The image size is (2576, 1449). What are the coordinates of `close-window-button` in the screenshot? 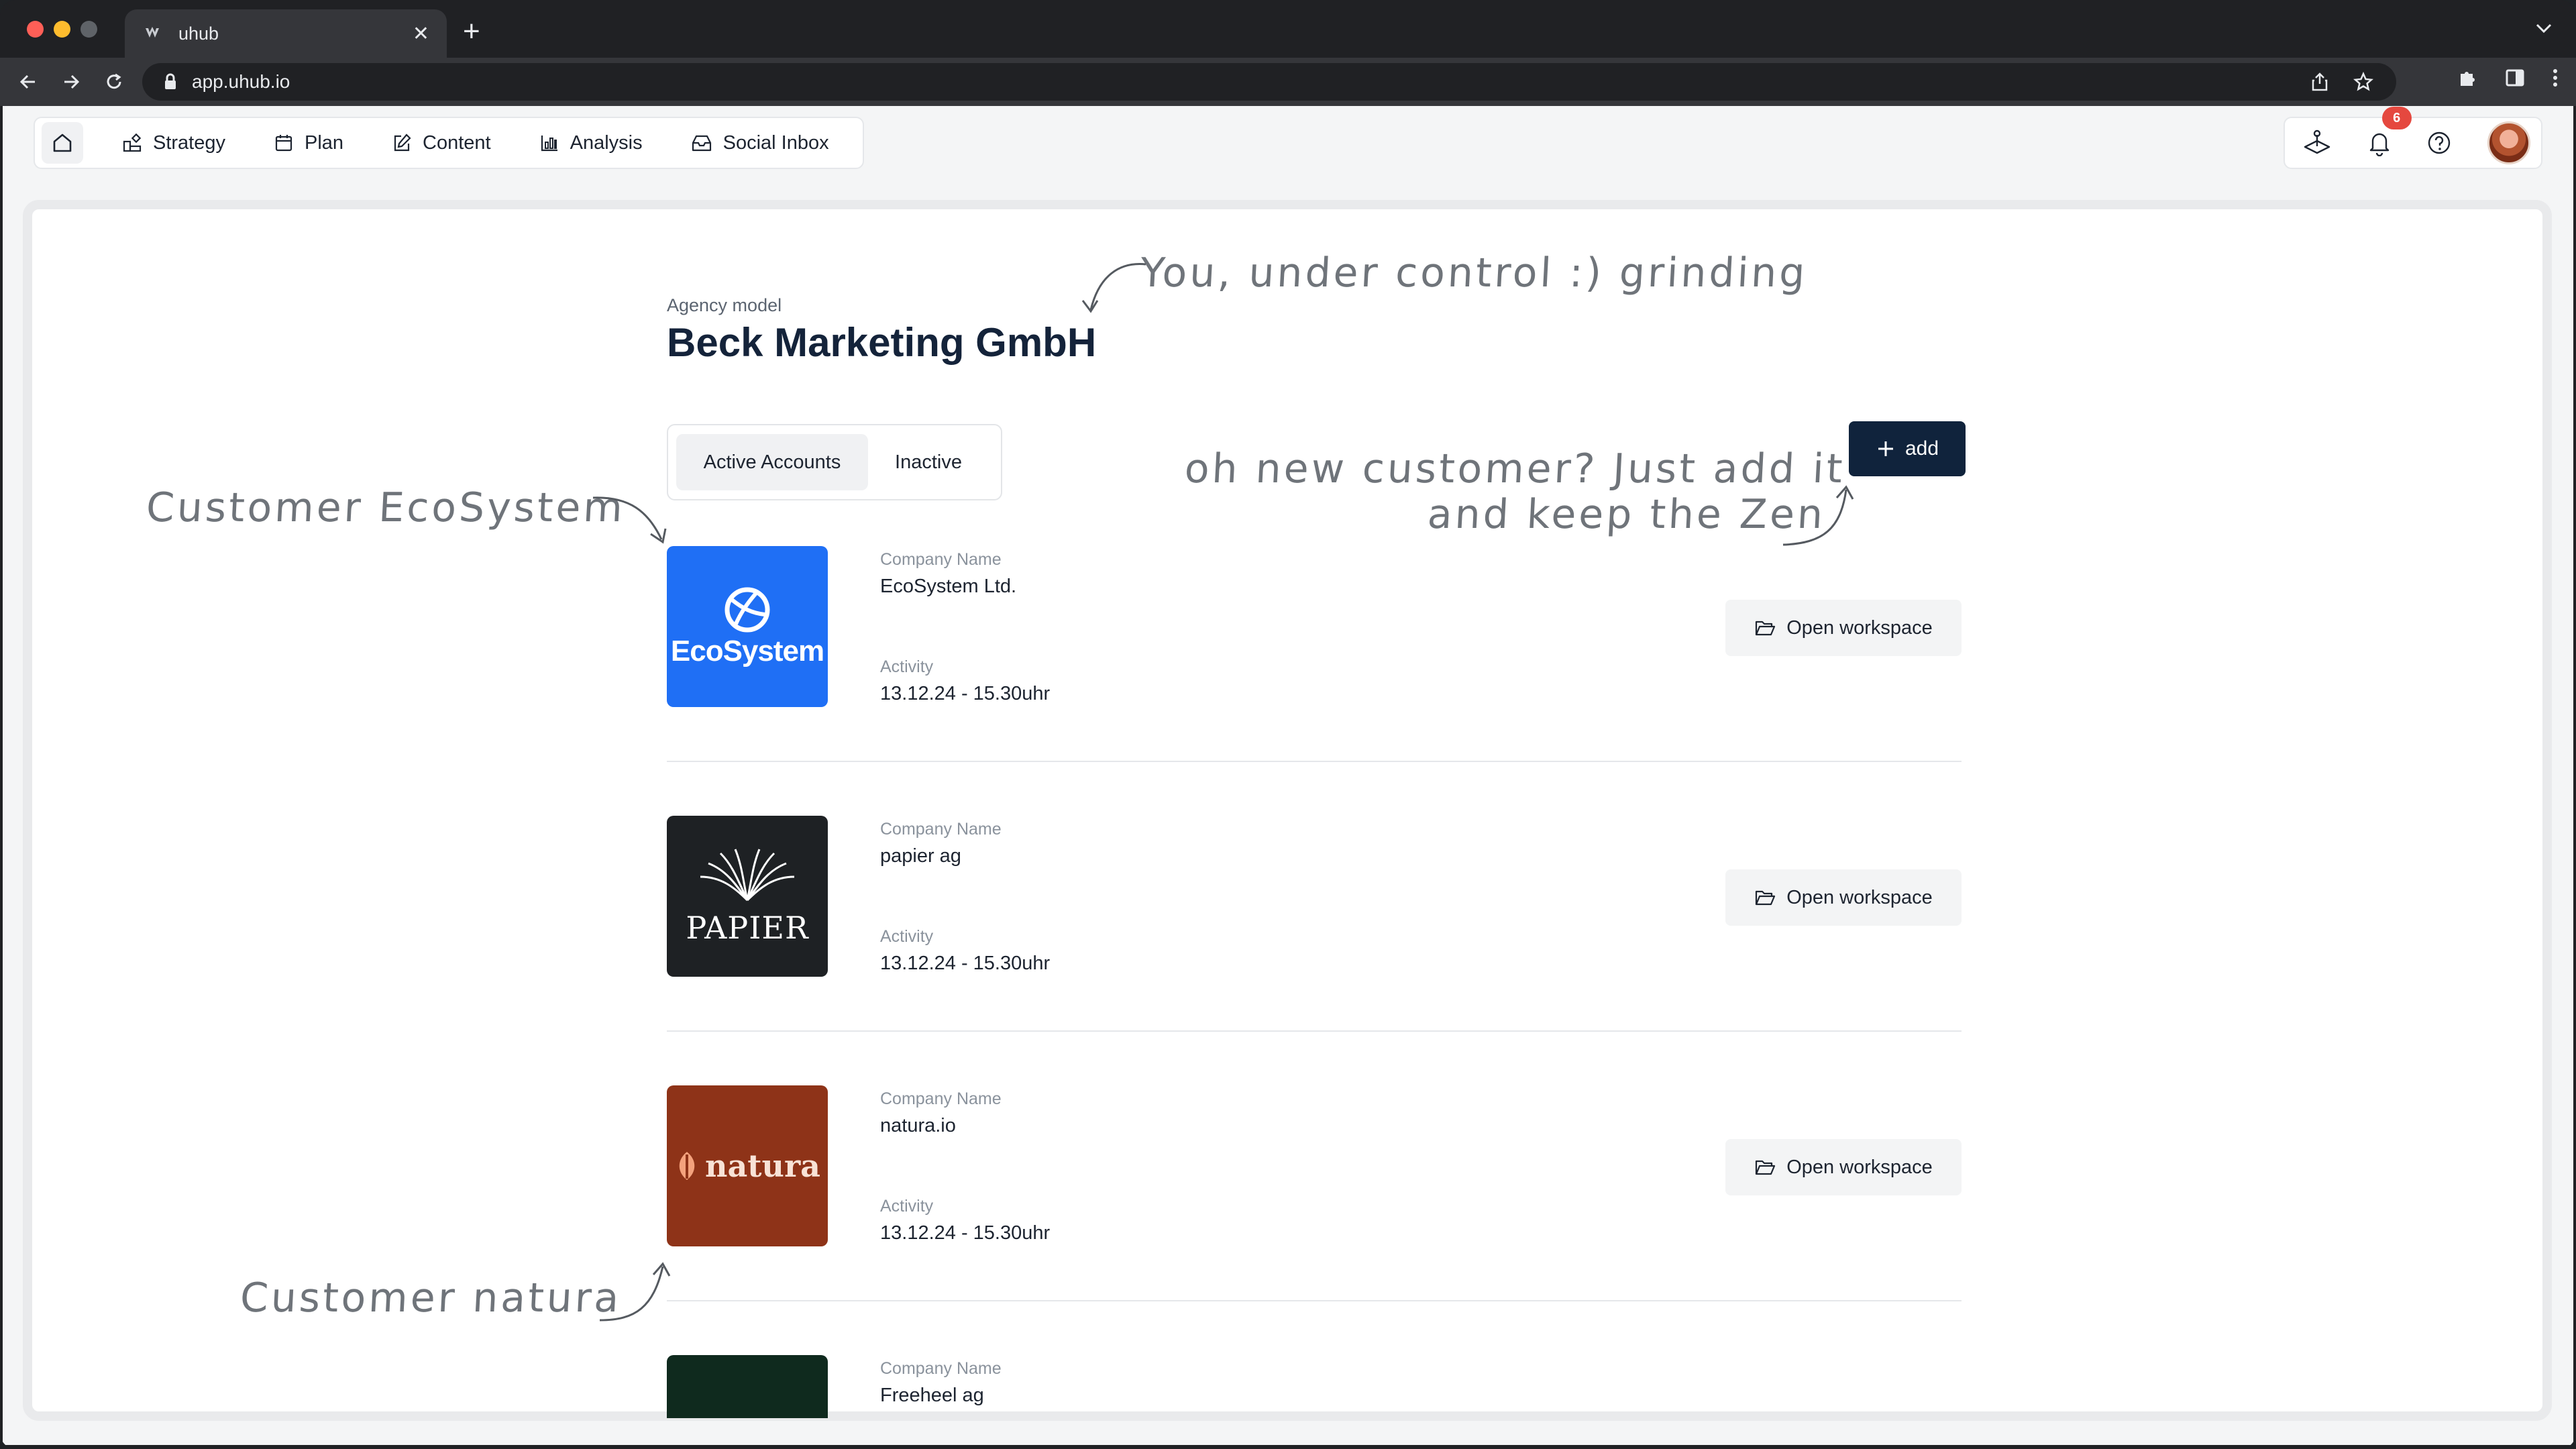 It's located at (35, 29).